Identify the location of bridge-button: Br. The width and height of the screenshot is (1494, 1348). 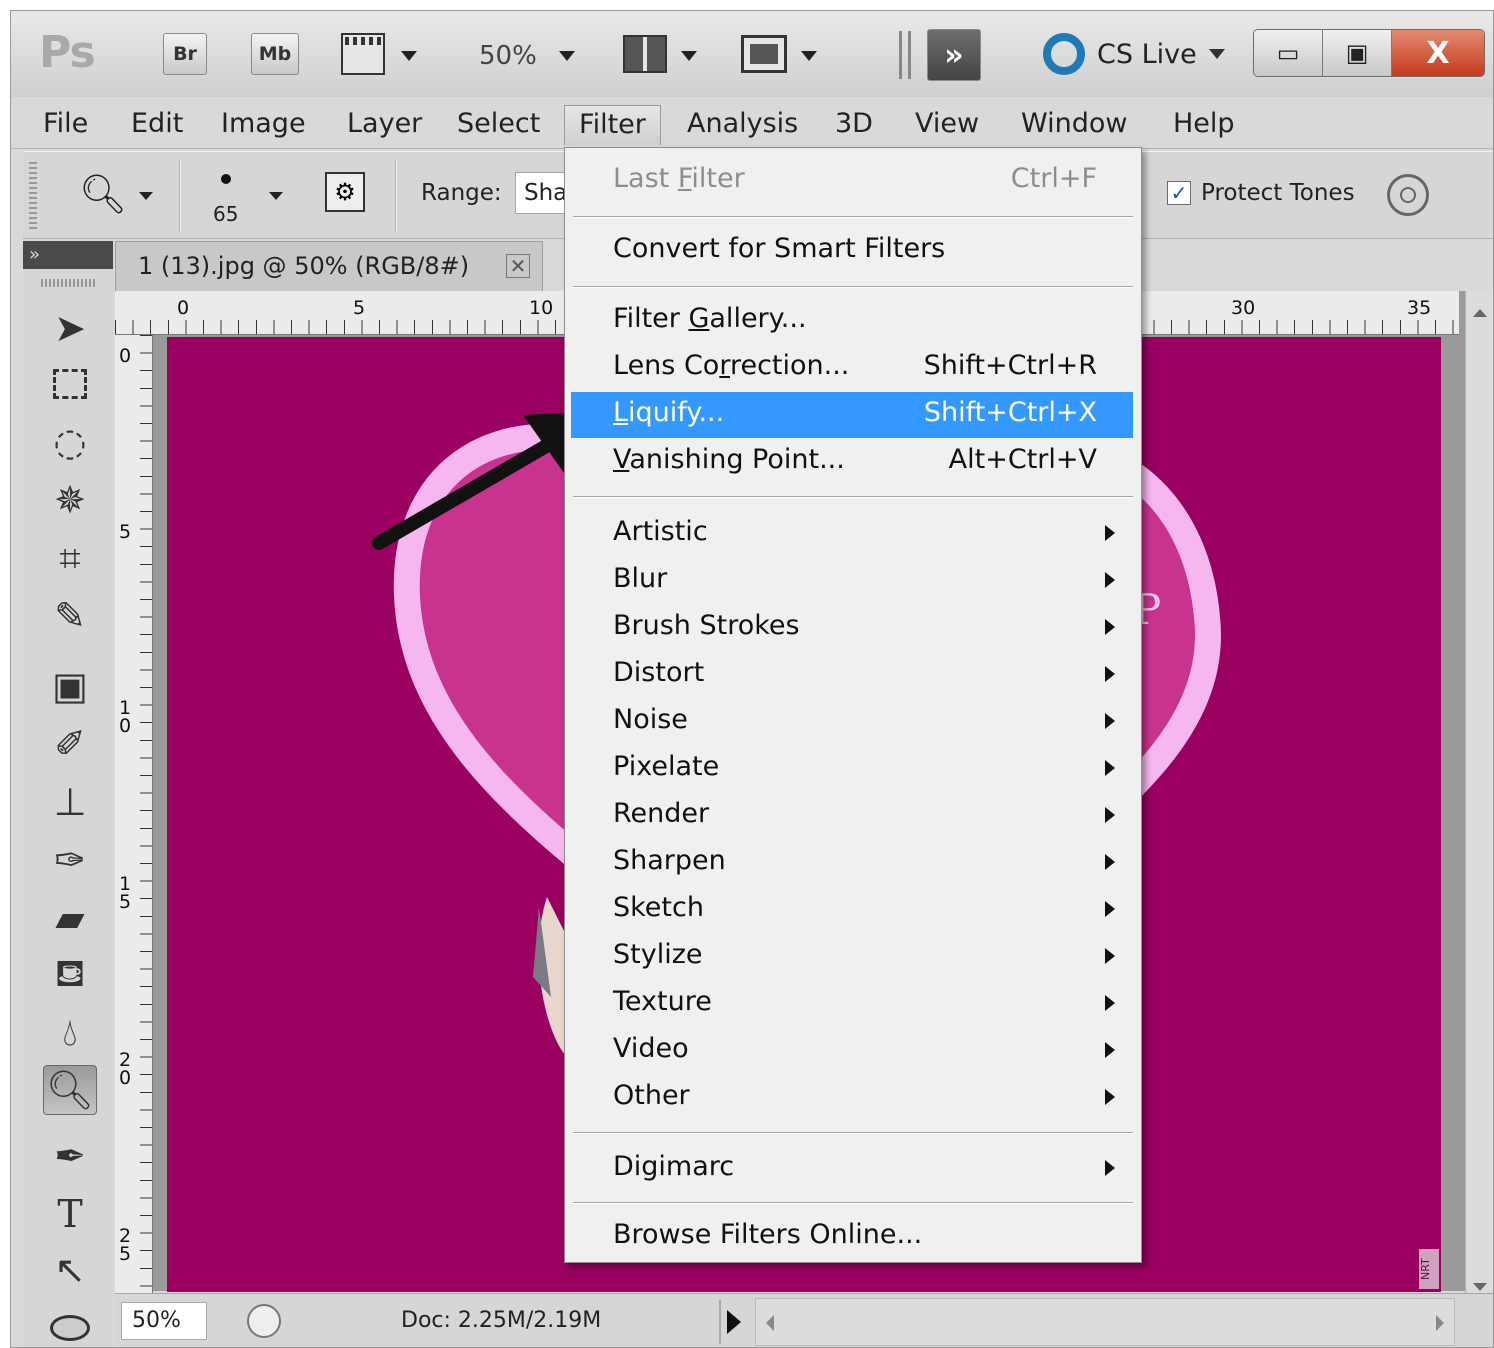
(185, 54).